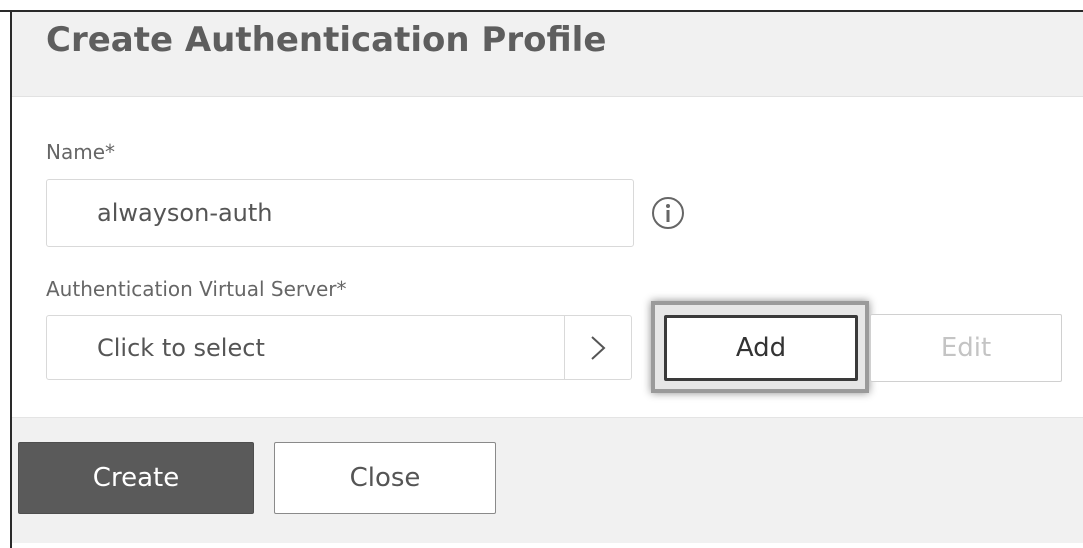  Describe the element at coordinates (196, 289) in the screenshot. I see `auth-server-label: Authentication Virtual Server*` at that location.